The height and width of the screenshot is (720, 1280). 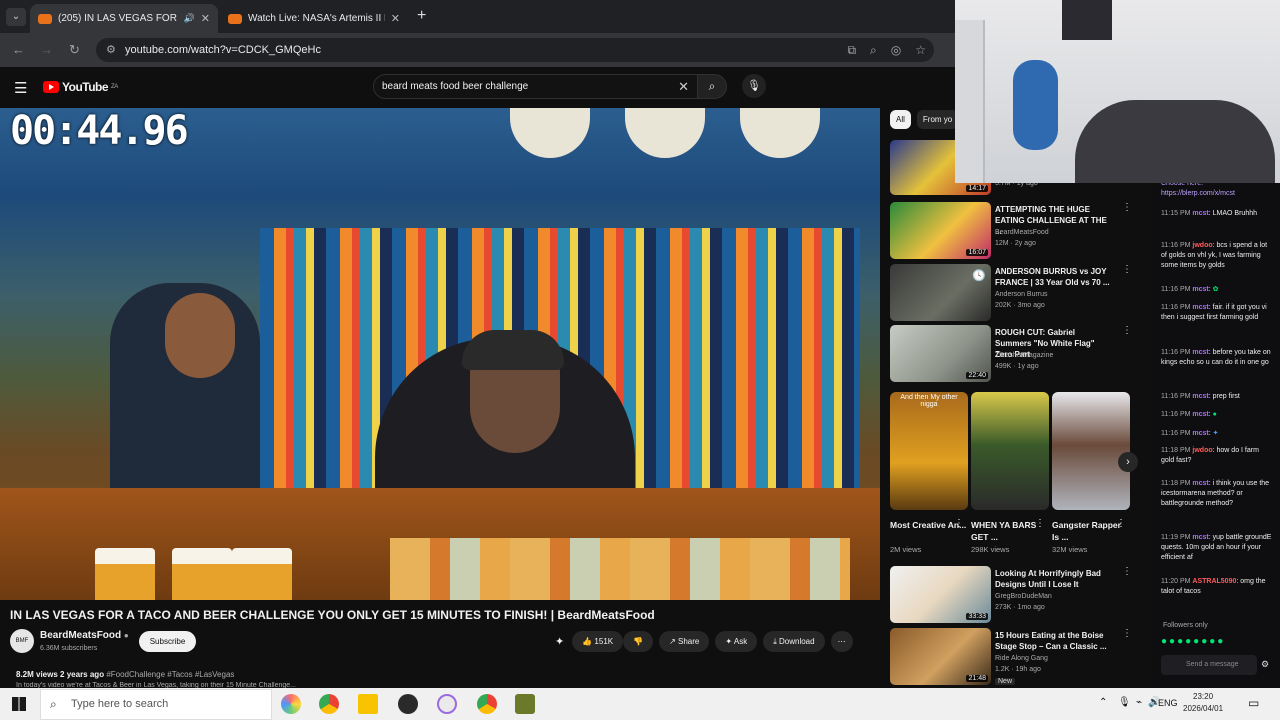 I want to click on site-info-icon: ⚙, so click(x=111, y=50).